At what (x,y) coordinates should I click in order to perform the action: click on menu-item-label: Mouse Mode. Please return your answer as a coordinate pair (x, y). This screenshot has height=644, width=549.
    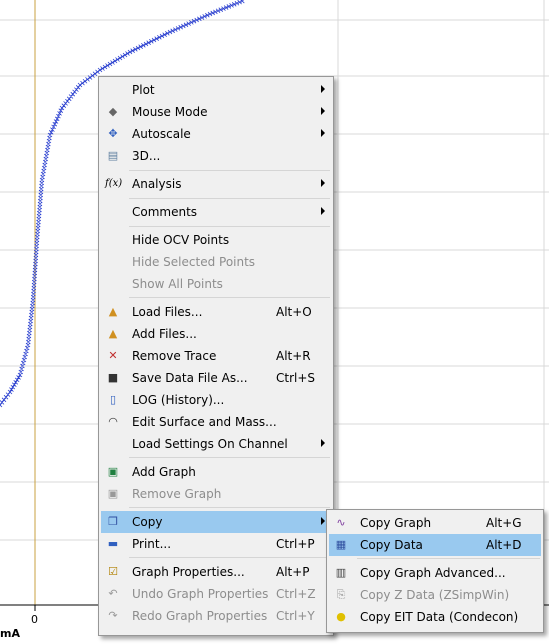
    Looking at the image, I should click on (170, 112).